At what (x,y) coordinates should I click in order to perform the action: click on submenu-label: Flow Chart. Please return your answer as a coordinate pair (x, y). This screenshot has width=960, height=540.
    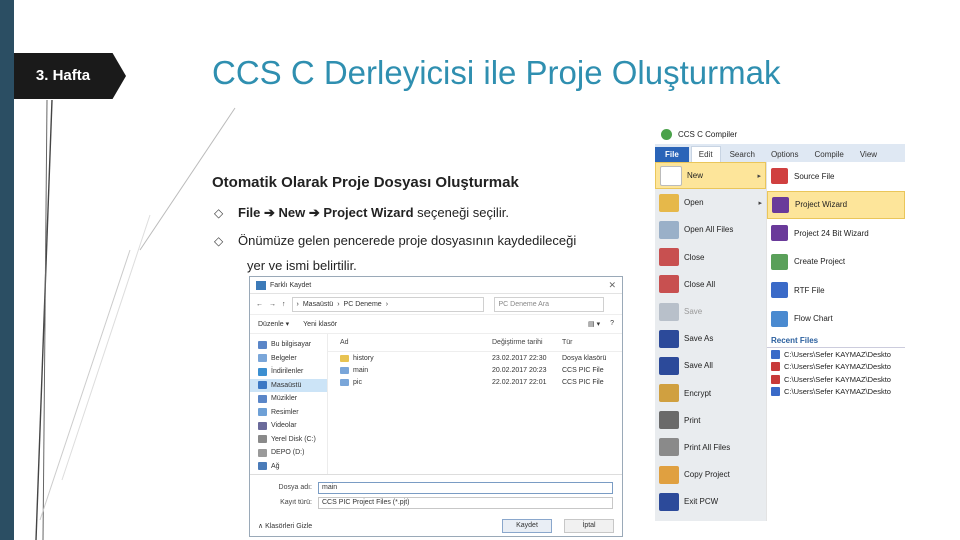
    Looking at the image, I should click on (813, 319).